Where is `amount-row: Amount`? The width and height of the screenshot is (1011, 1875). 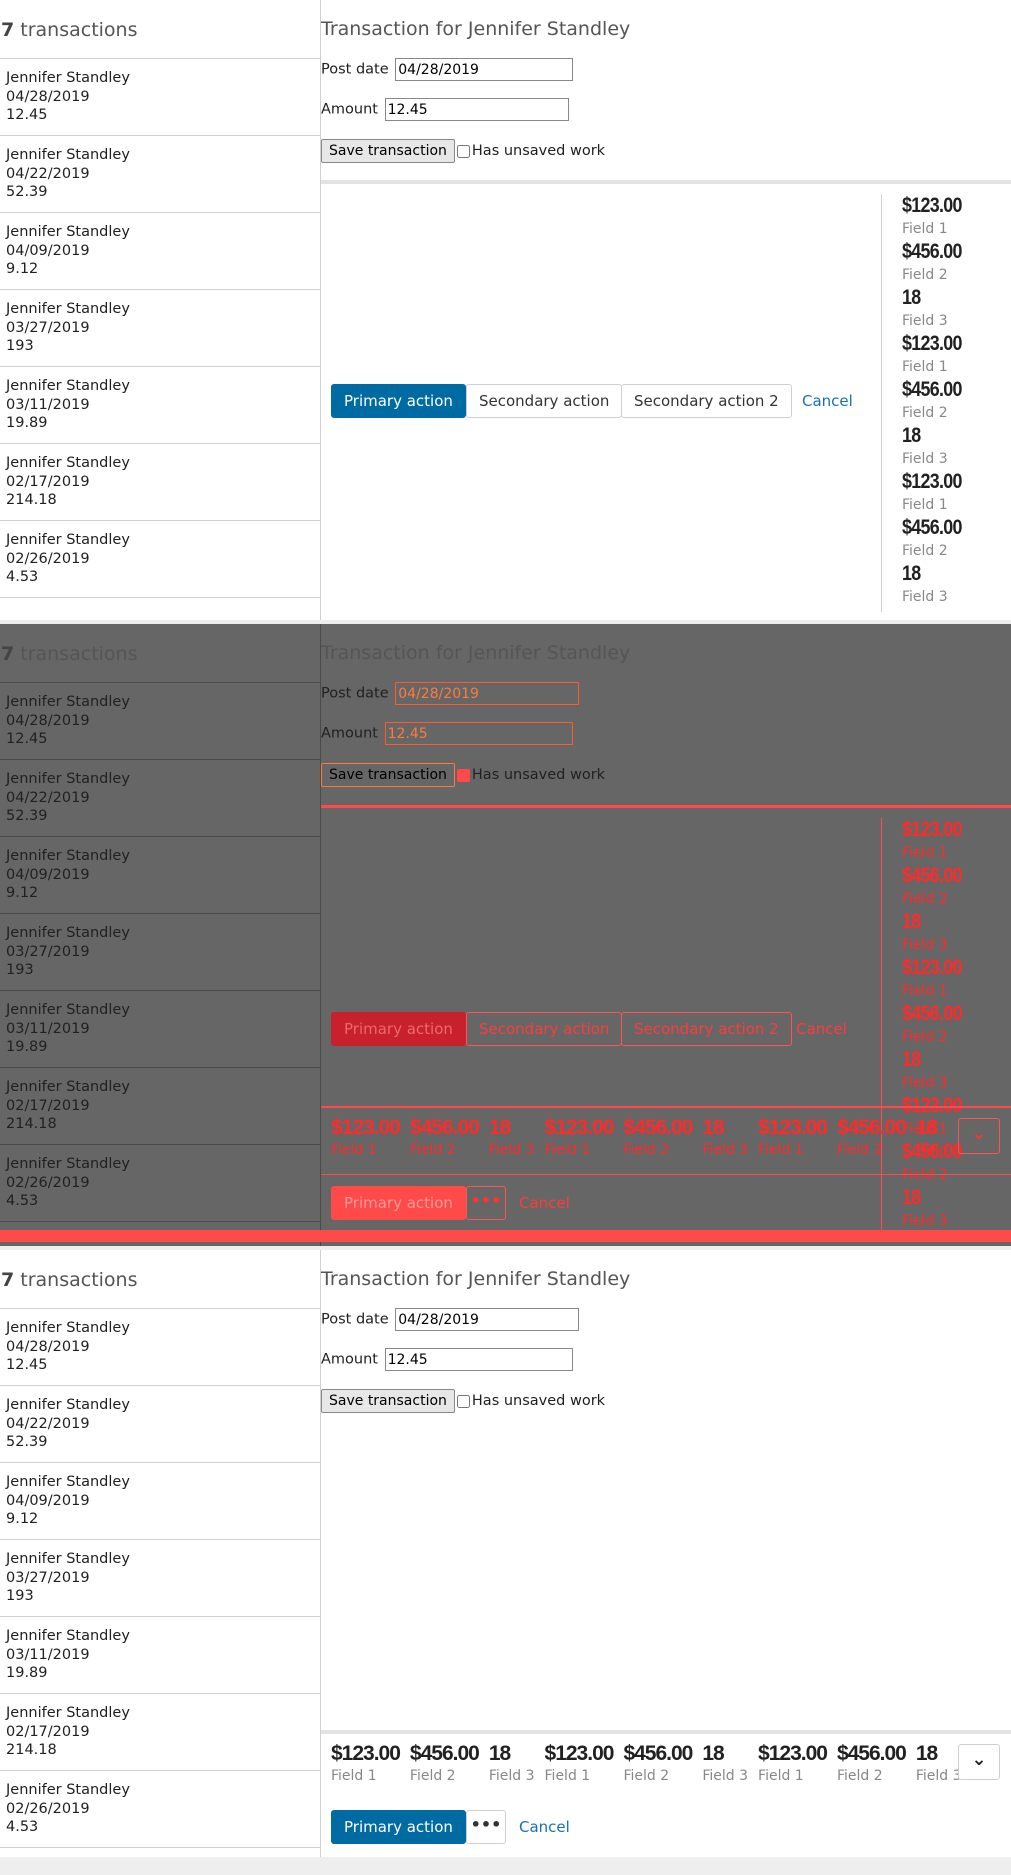
amount-row: Amount is located at coordinates (447, 1359).